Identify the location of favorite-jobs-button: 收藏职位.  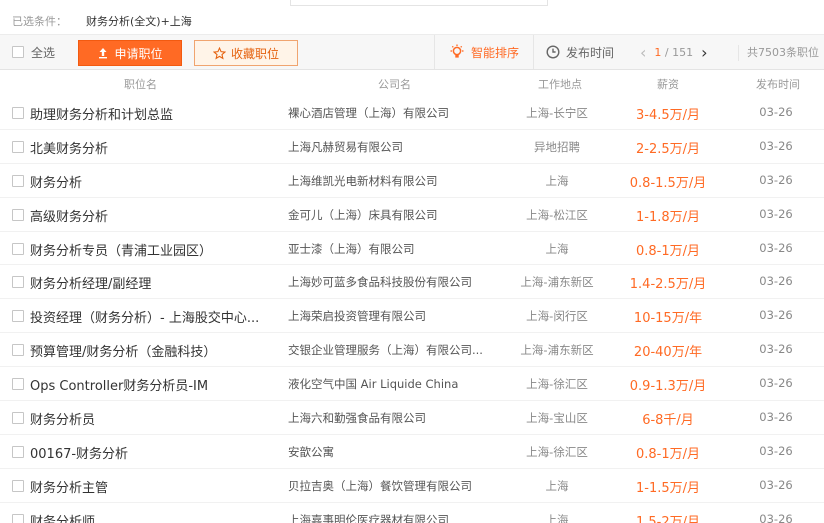
(246, 53).